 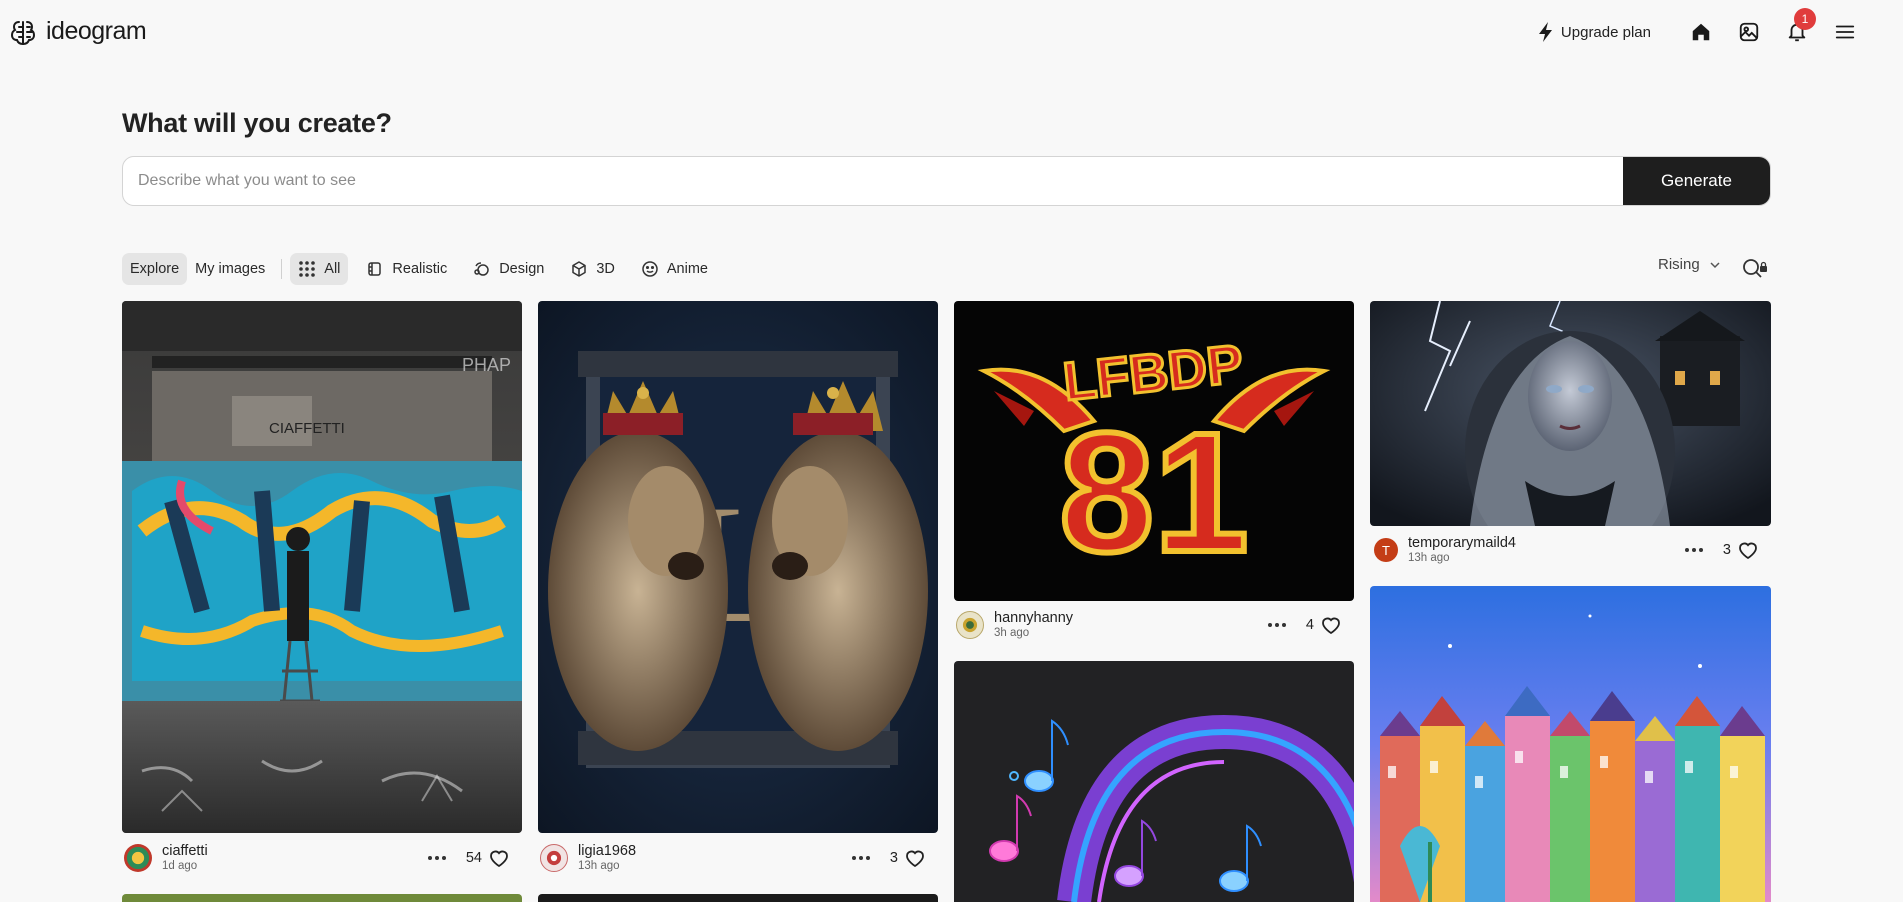 I want to click on image-card: CIAFFETTI PHAP ciaffetti 1d ago 54, so click(x=322, y=586).